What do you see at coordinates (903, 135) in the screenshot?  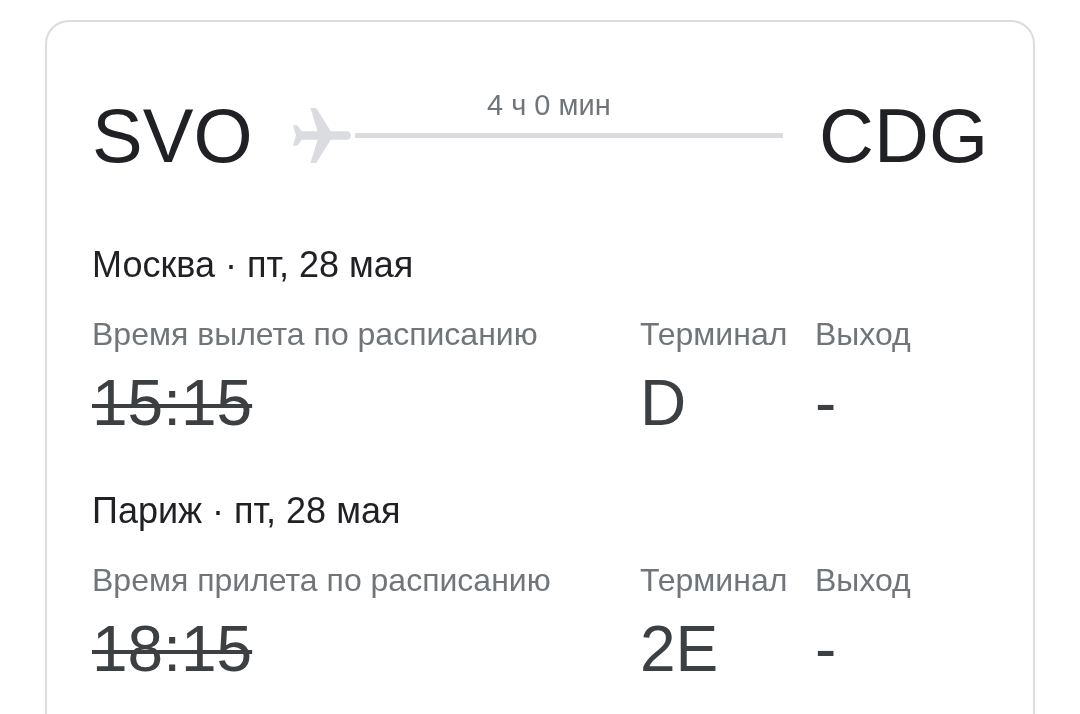 I see `destination-code: CDG` at bounding box center [903, 135].